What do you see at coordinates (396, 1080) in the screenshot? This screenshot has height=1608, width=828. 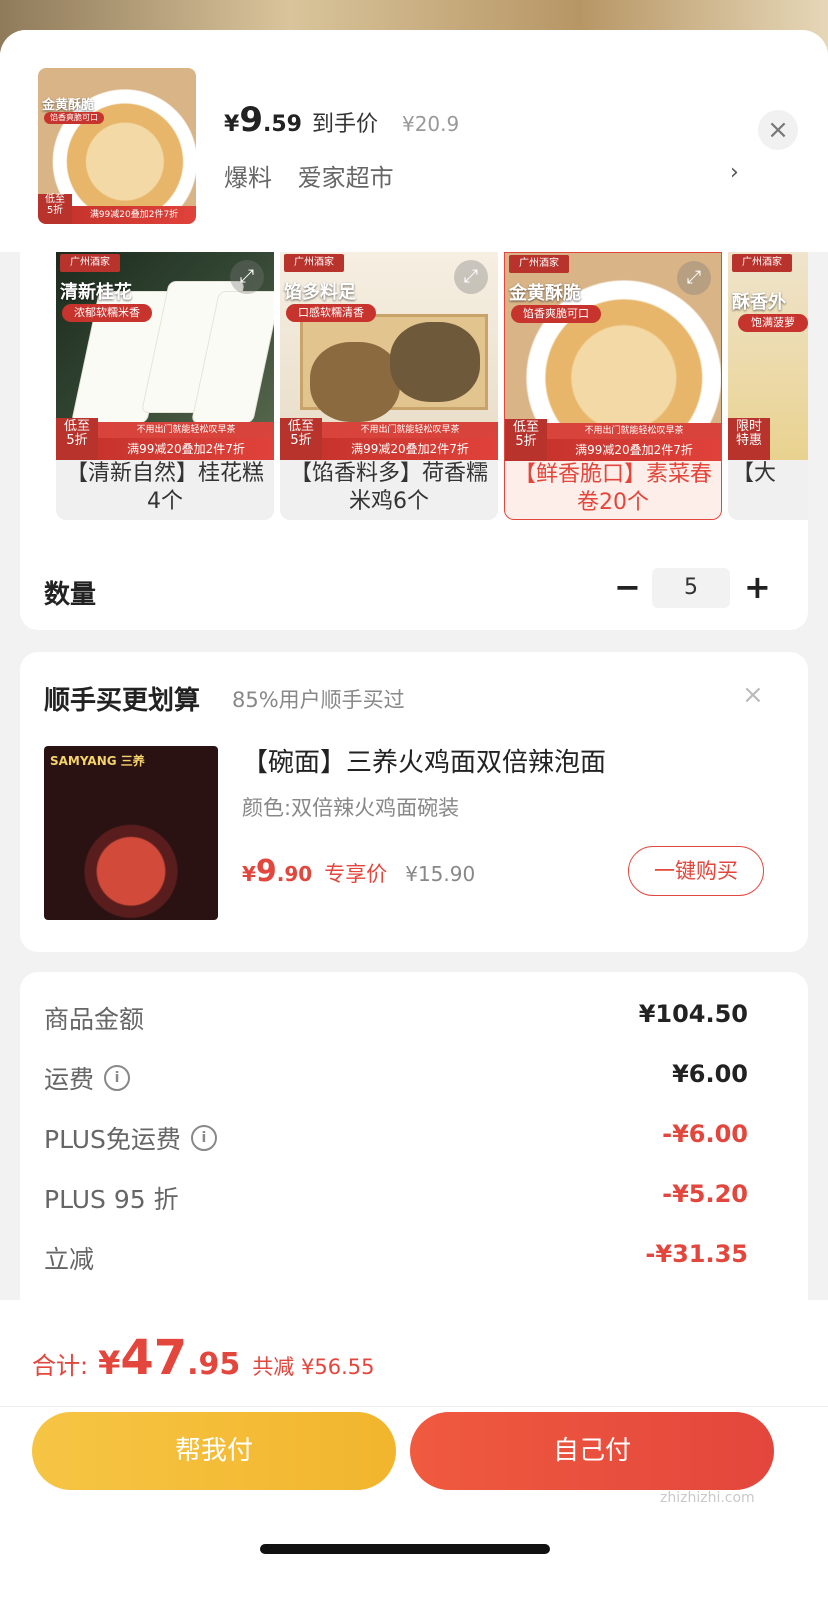 I see `summary-row-shipping: 运费 i ¥6.00` at bounding box center [396, 1080].